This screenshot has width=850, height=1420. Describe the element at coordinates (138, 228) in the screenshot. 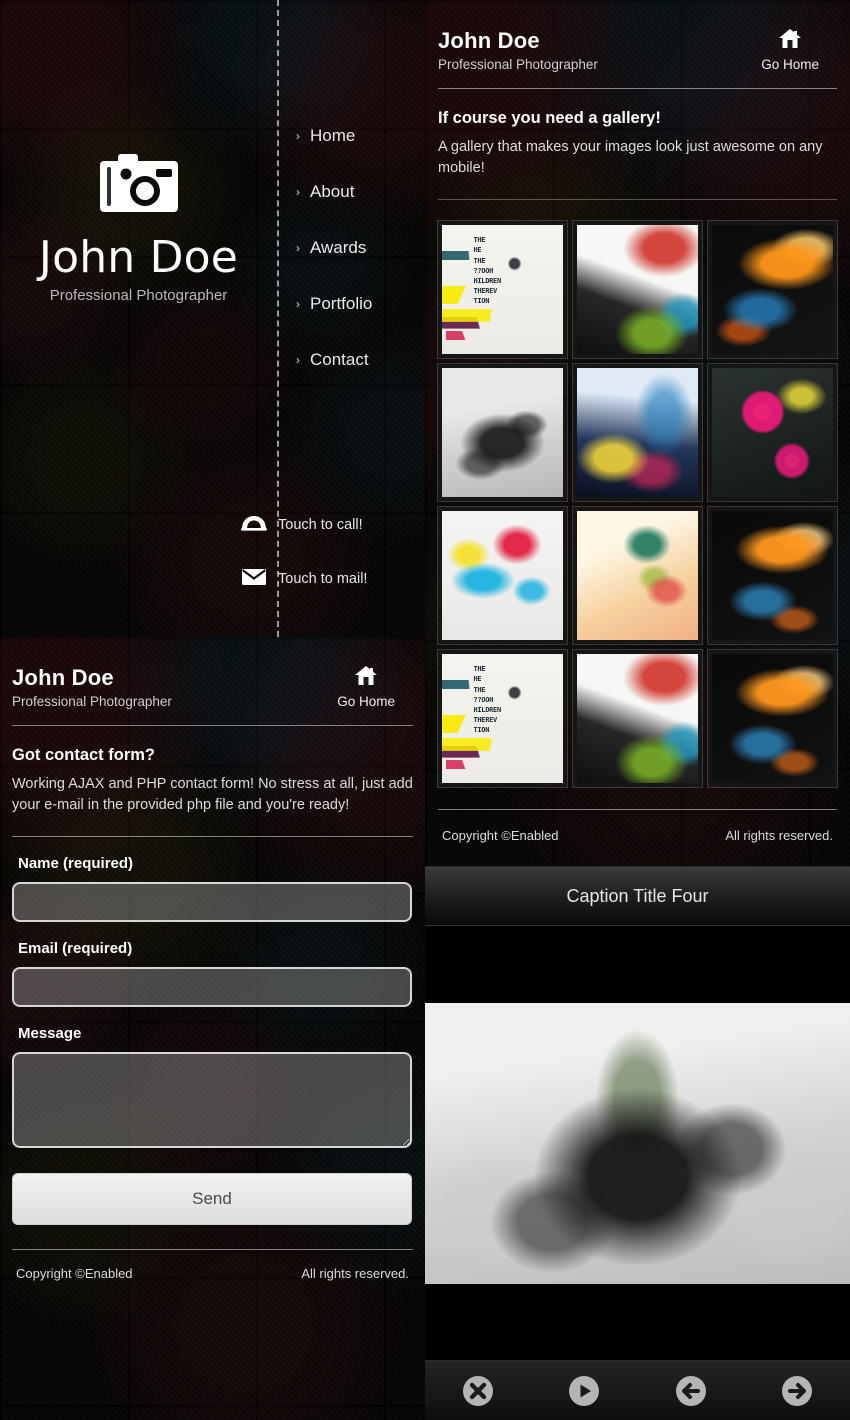

I see `brand-block: John Doe Professional Photographer` at that location.